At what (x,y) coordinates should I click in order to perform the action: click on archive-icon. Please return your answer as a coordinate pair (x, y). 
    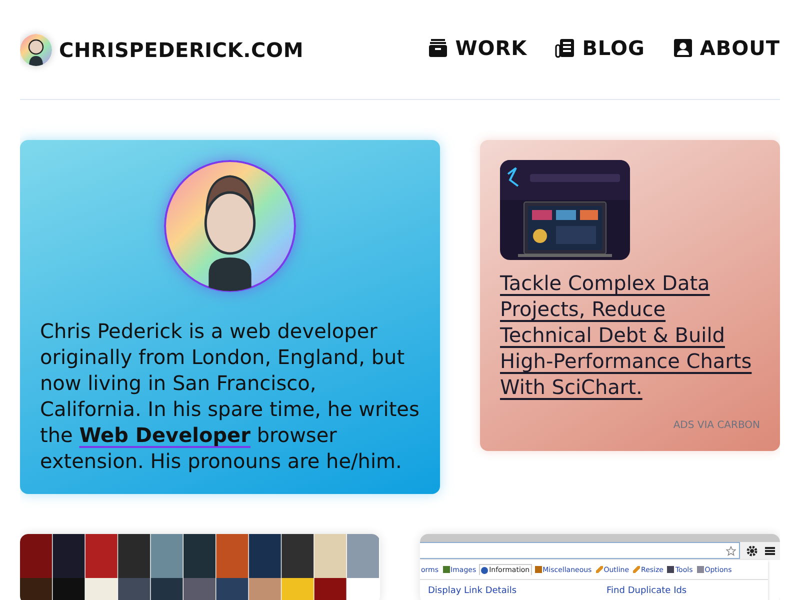
    Looking at the image, I should click on (438, 48).